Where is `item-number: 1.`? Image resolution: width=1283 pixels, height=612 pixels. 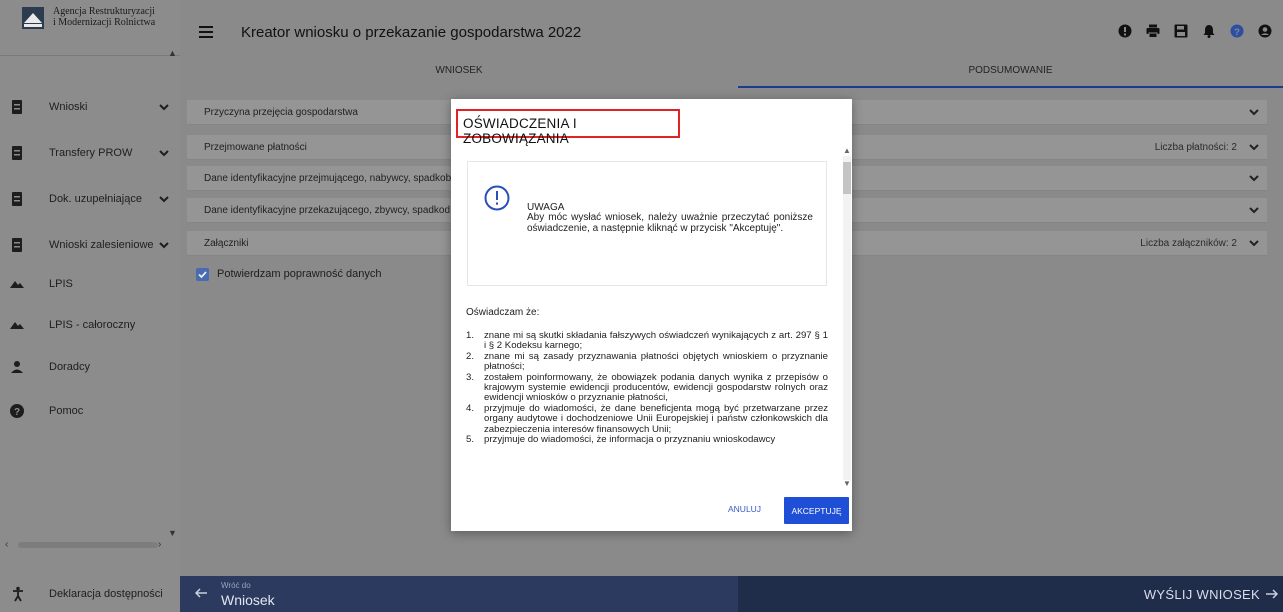 item-number: 1. is located at coordinates (470, 335).